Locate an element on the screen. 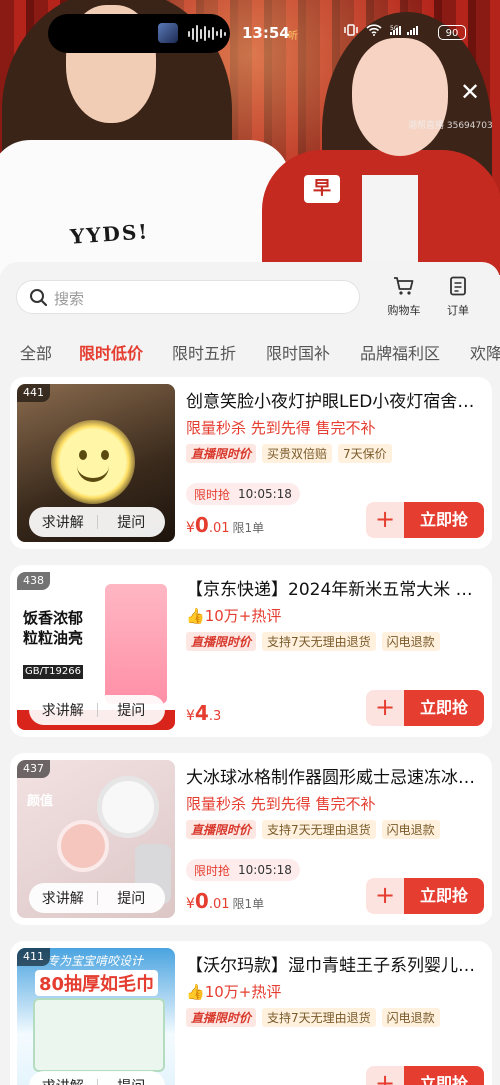 This screenshot has width=500, height=1085. host-right-shirt is located at coordinates (390, 225).